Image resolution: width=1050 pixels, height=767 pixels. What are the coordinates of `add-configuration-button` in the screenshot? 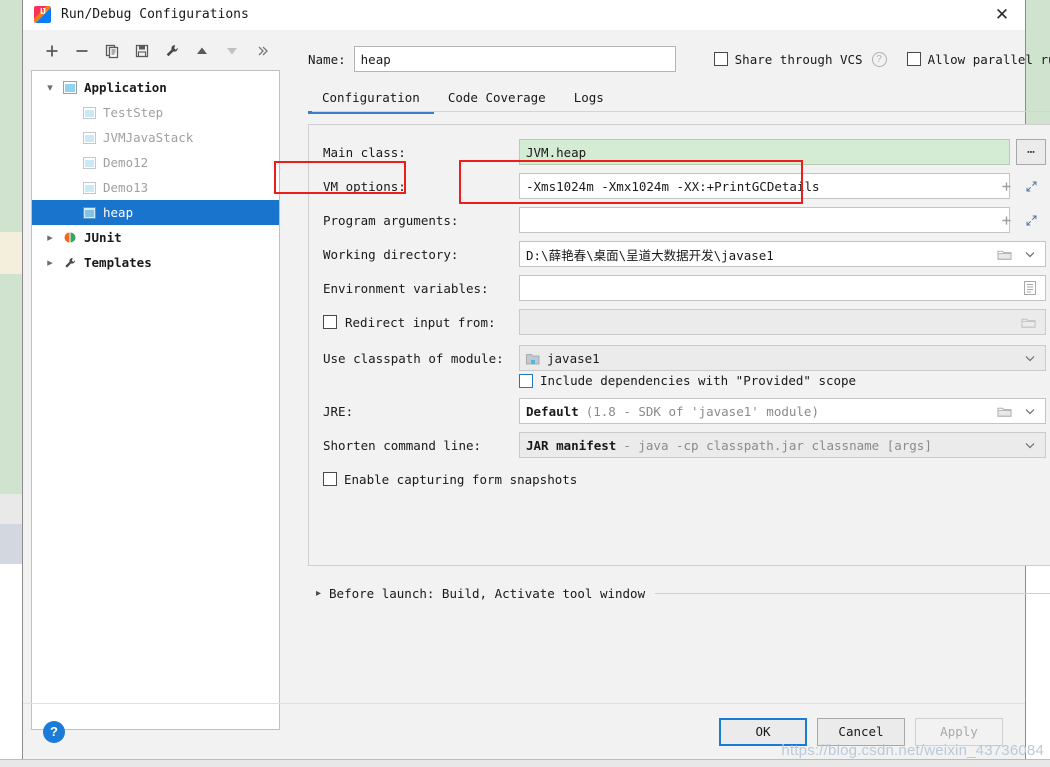 It's located at (52, 51).